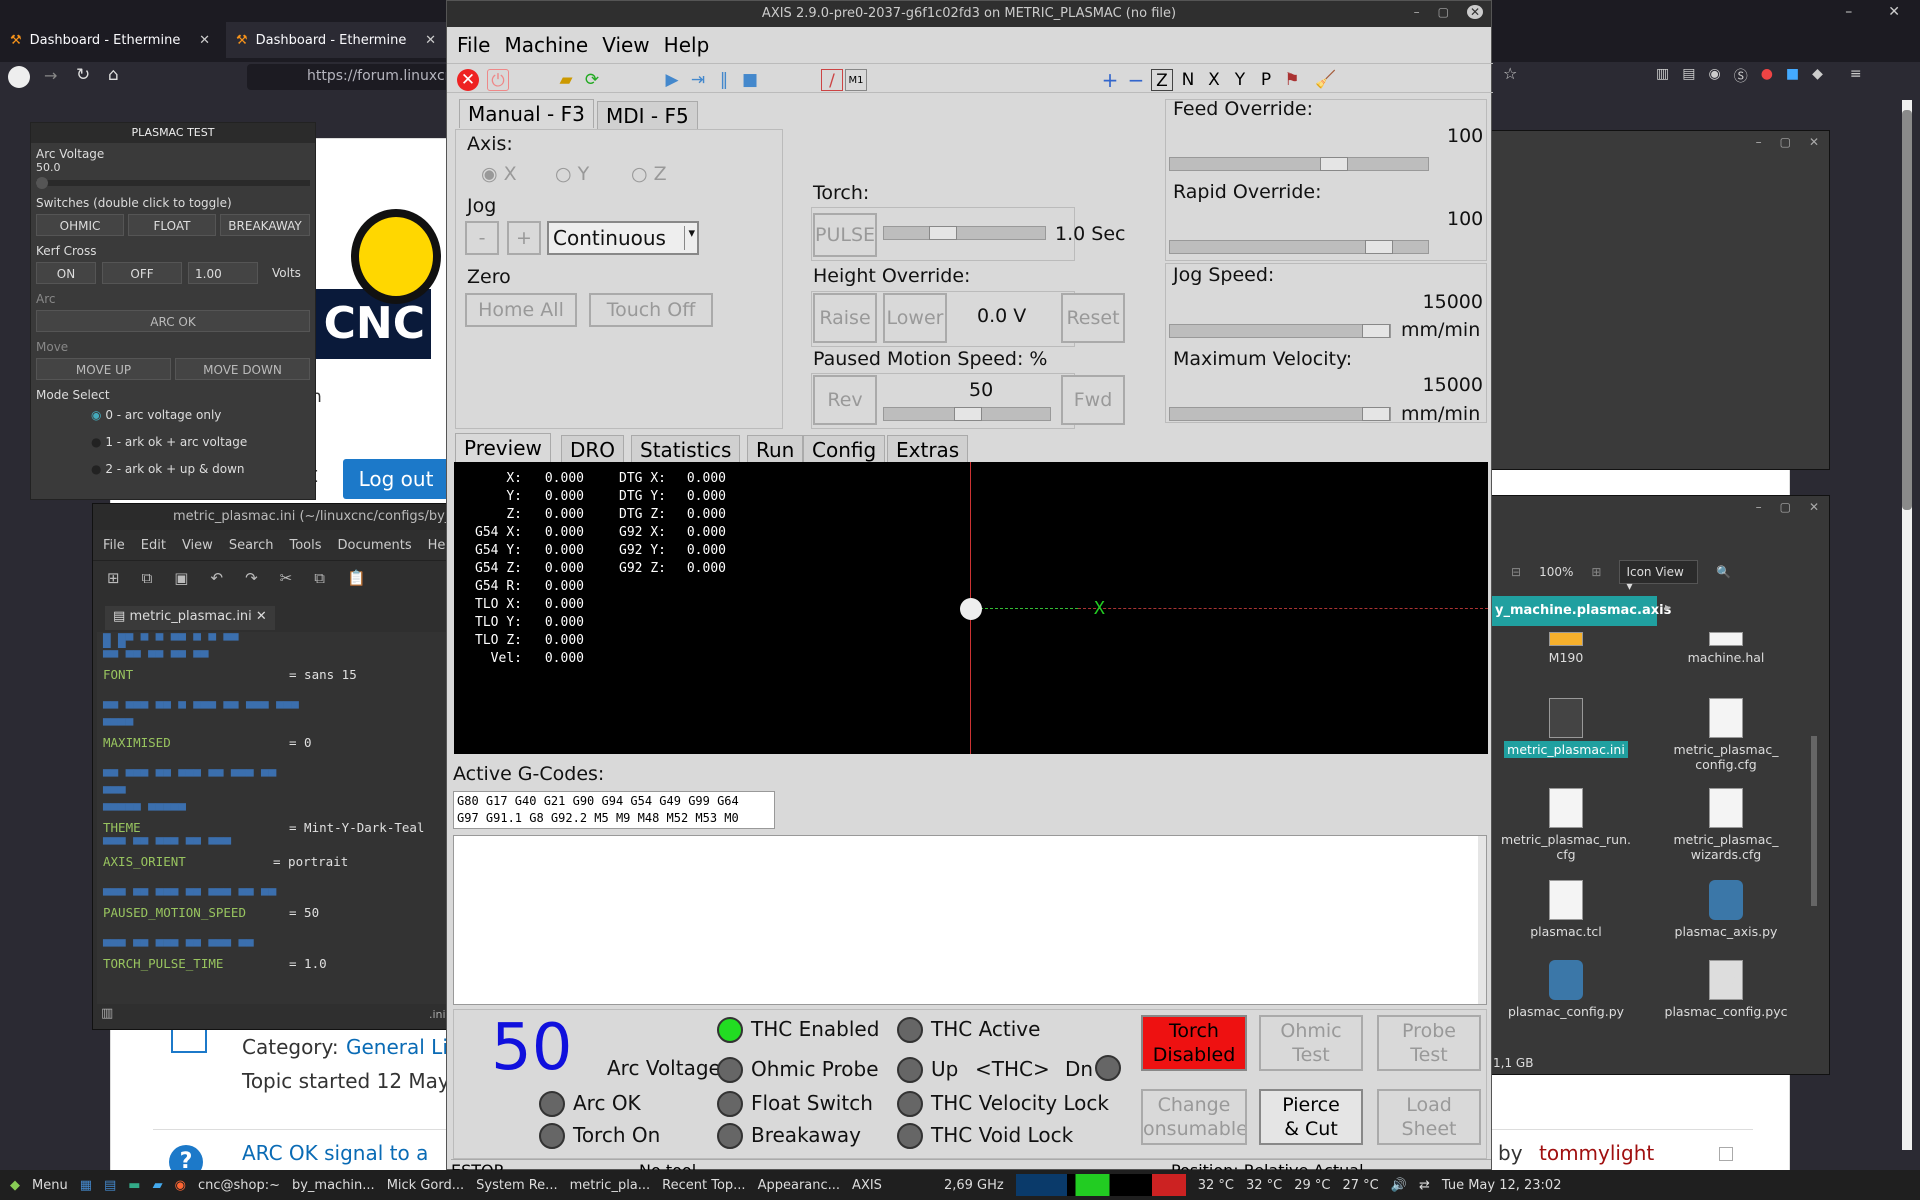  Describe the element at coordinates (623, 238) in the screenshot. I see `jog-mode-select: Continuous ▾` at that location.